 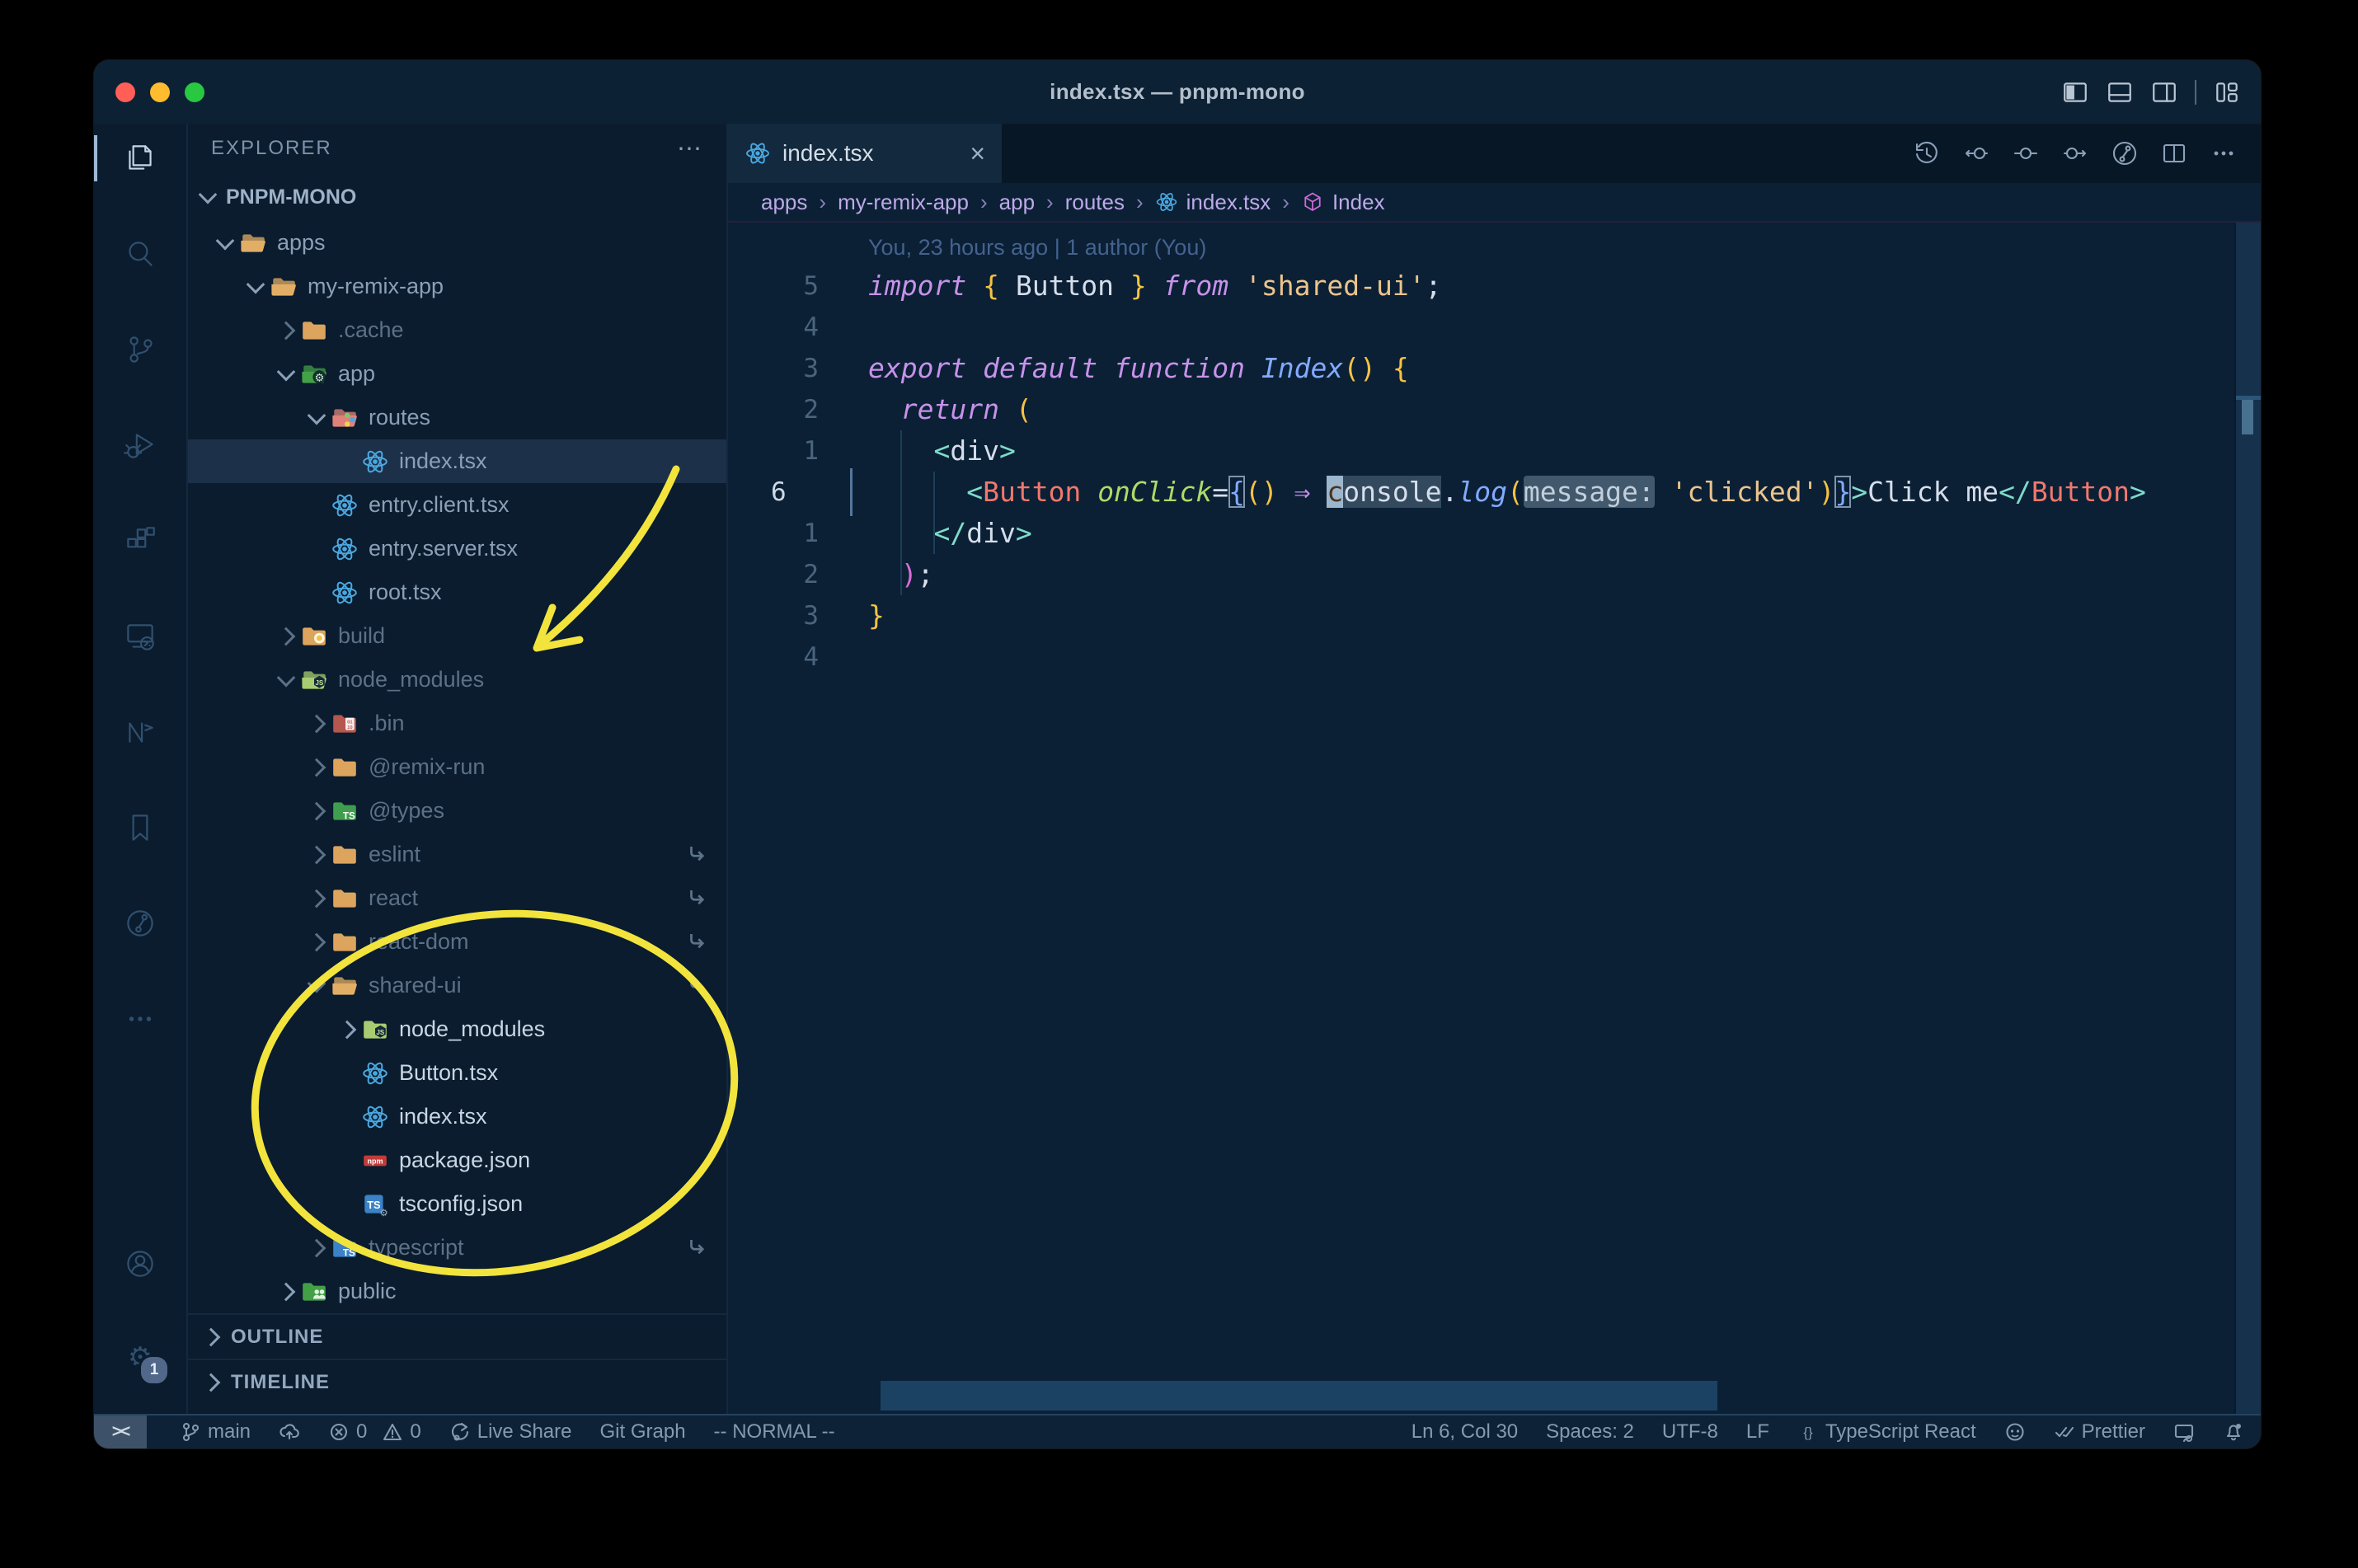 I want to click on workspace-section-header: PNPM-MONO, so click(x=457, y=197).